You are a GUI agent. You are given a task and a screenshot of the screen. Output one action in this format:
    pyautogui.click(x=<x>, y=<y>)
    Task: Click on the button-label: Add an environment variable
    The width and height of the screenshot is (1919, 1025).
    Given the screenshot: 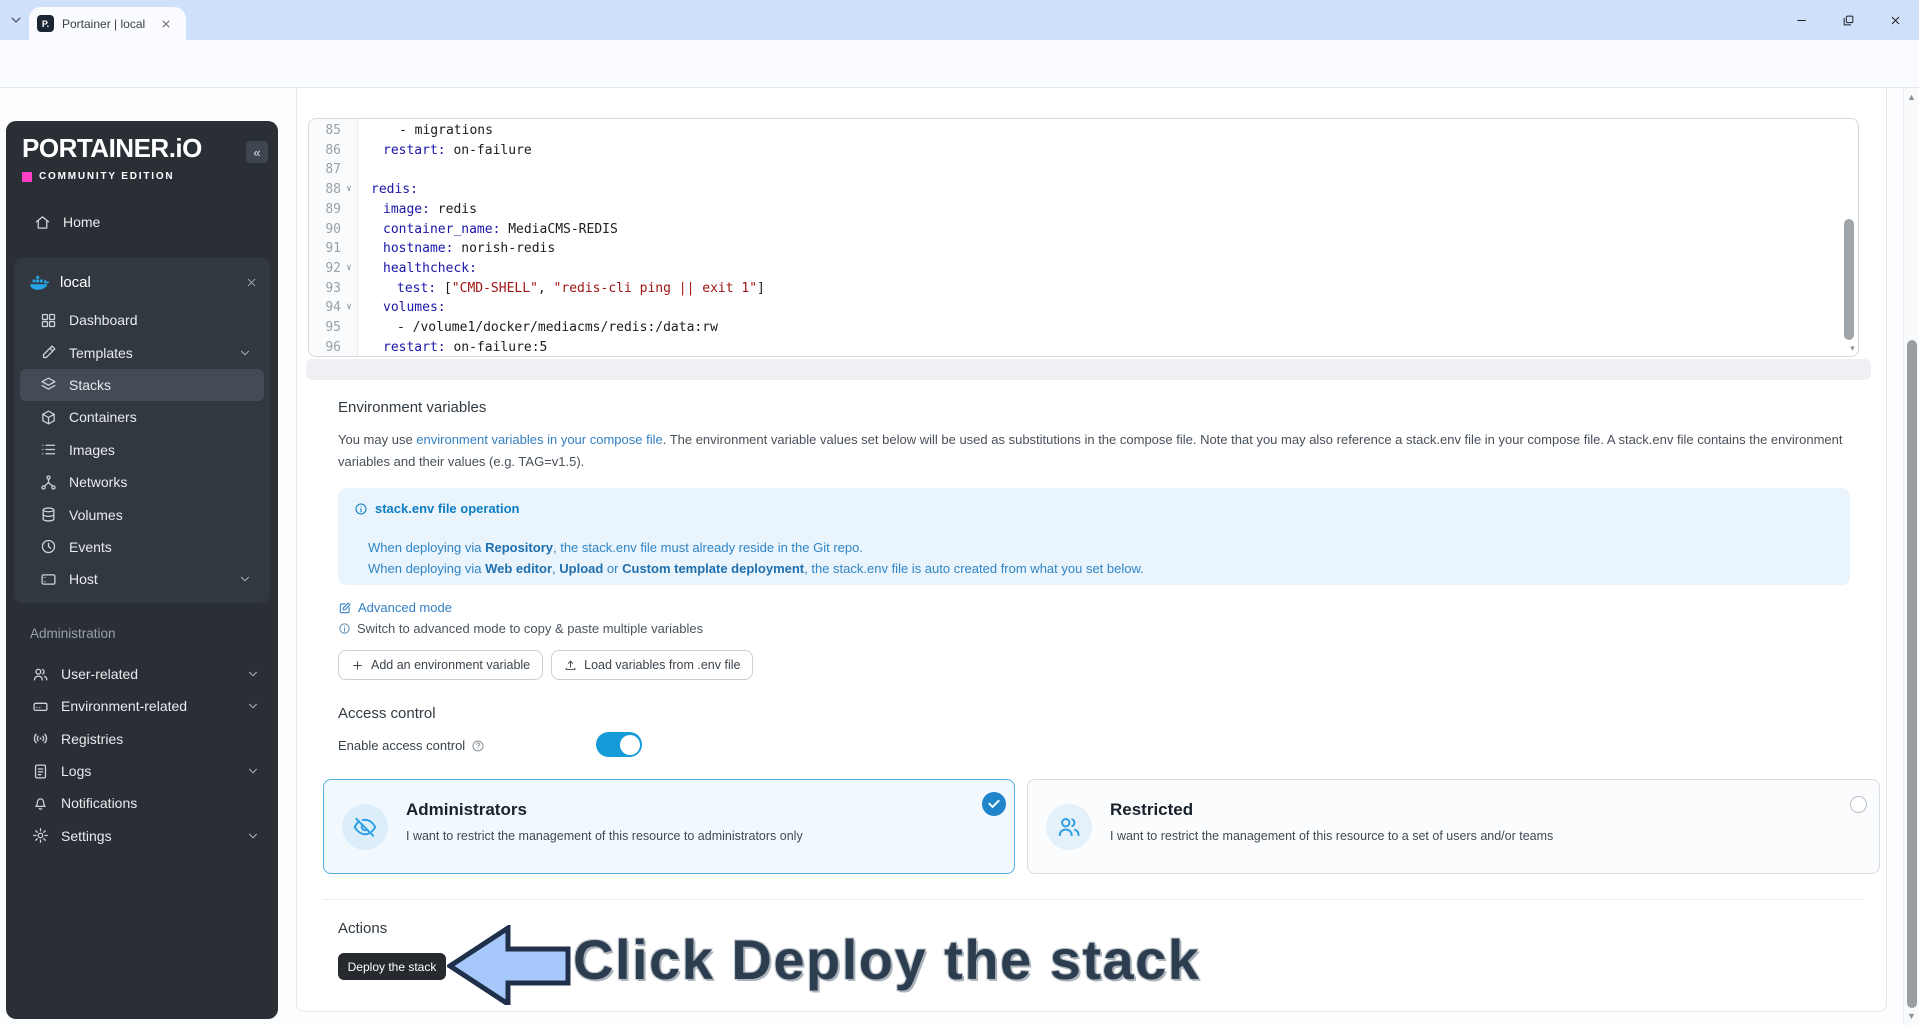 What is the action you would take?
    pyautogui.click(x=451, y=665)
    